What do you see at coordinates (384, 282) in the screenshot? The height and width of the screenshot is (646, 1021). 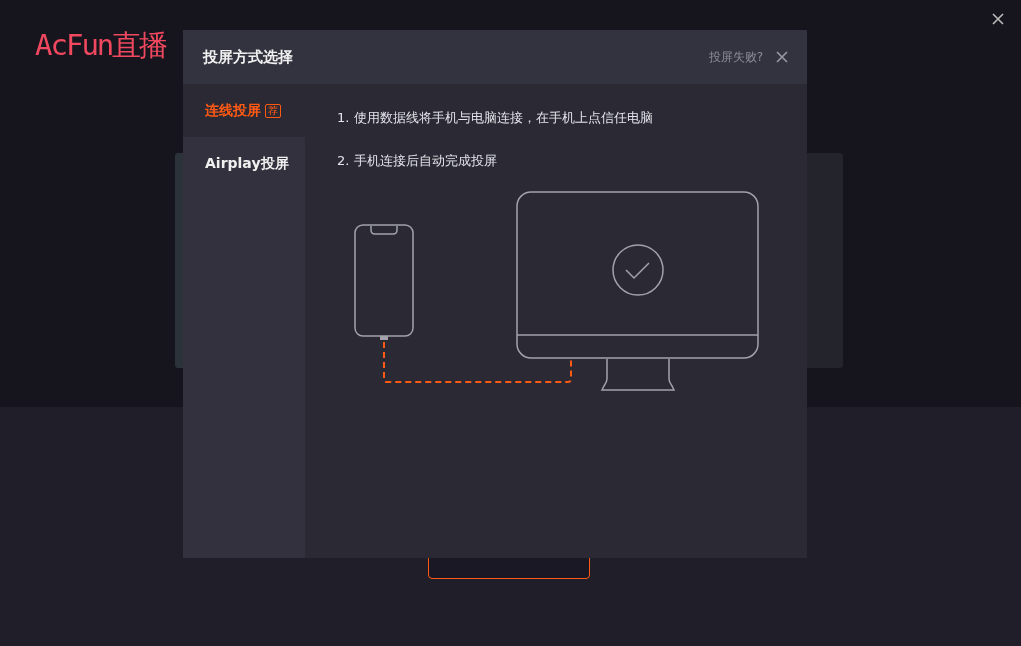 I see `phone-icon` at bounding box center [384, 282].